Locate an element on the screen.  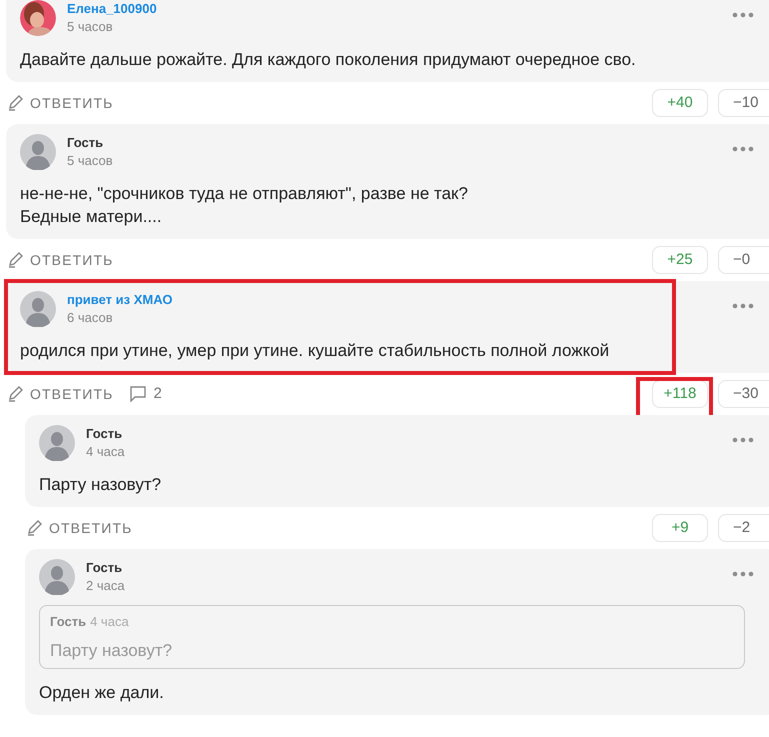
comment-text: Орден же дали. is located at coordinates (102, 693).